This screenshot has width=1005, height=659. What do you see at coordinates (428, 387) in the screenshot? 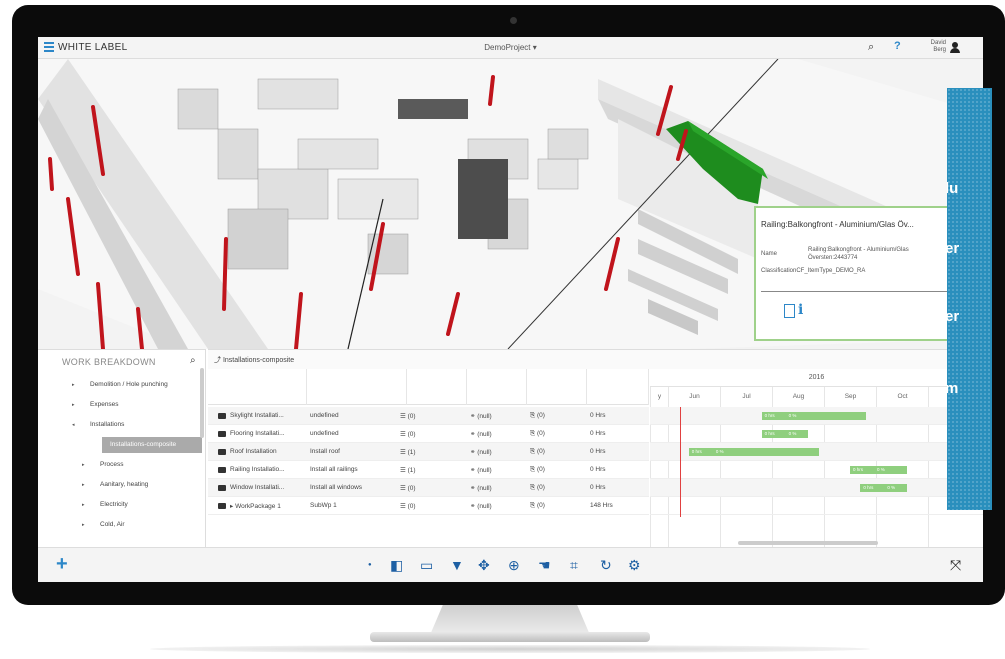
I see `column-headers` at bounding box center [428, 387].